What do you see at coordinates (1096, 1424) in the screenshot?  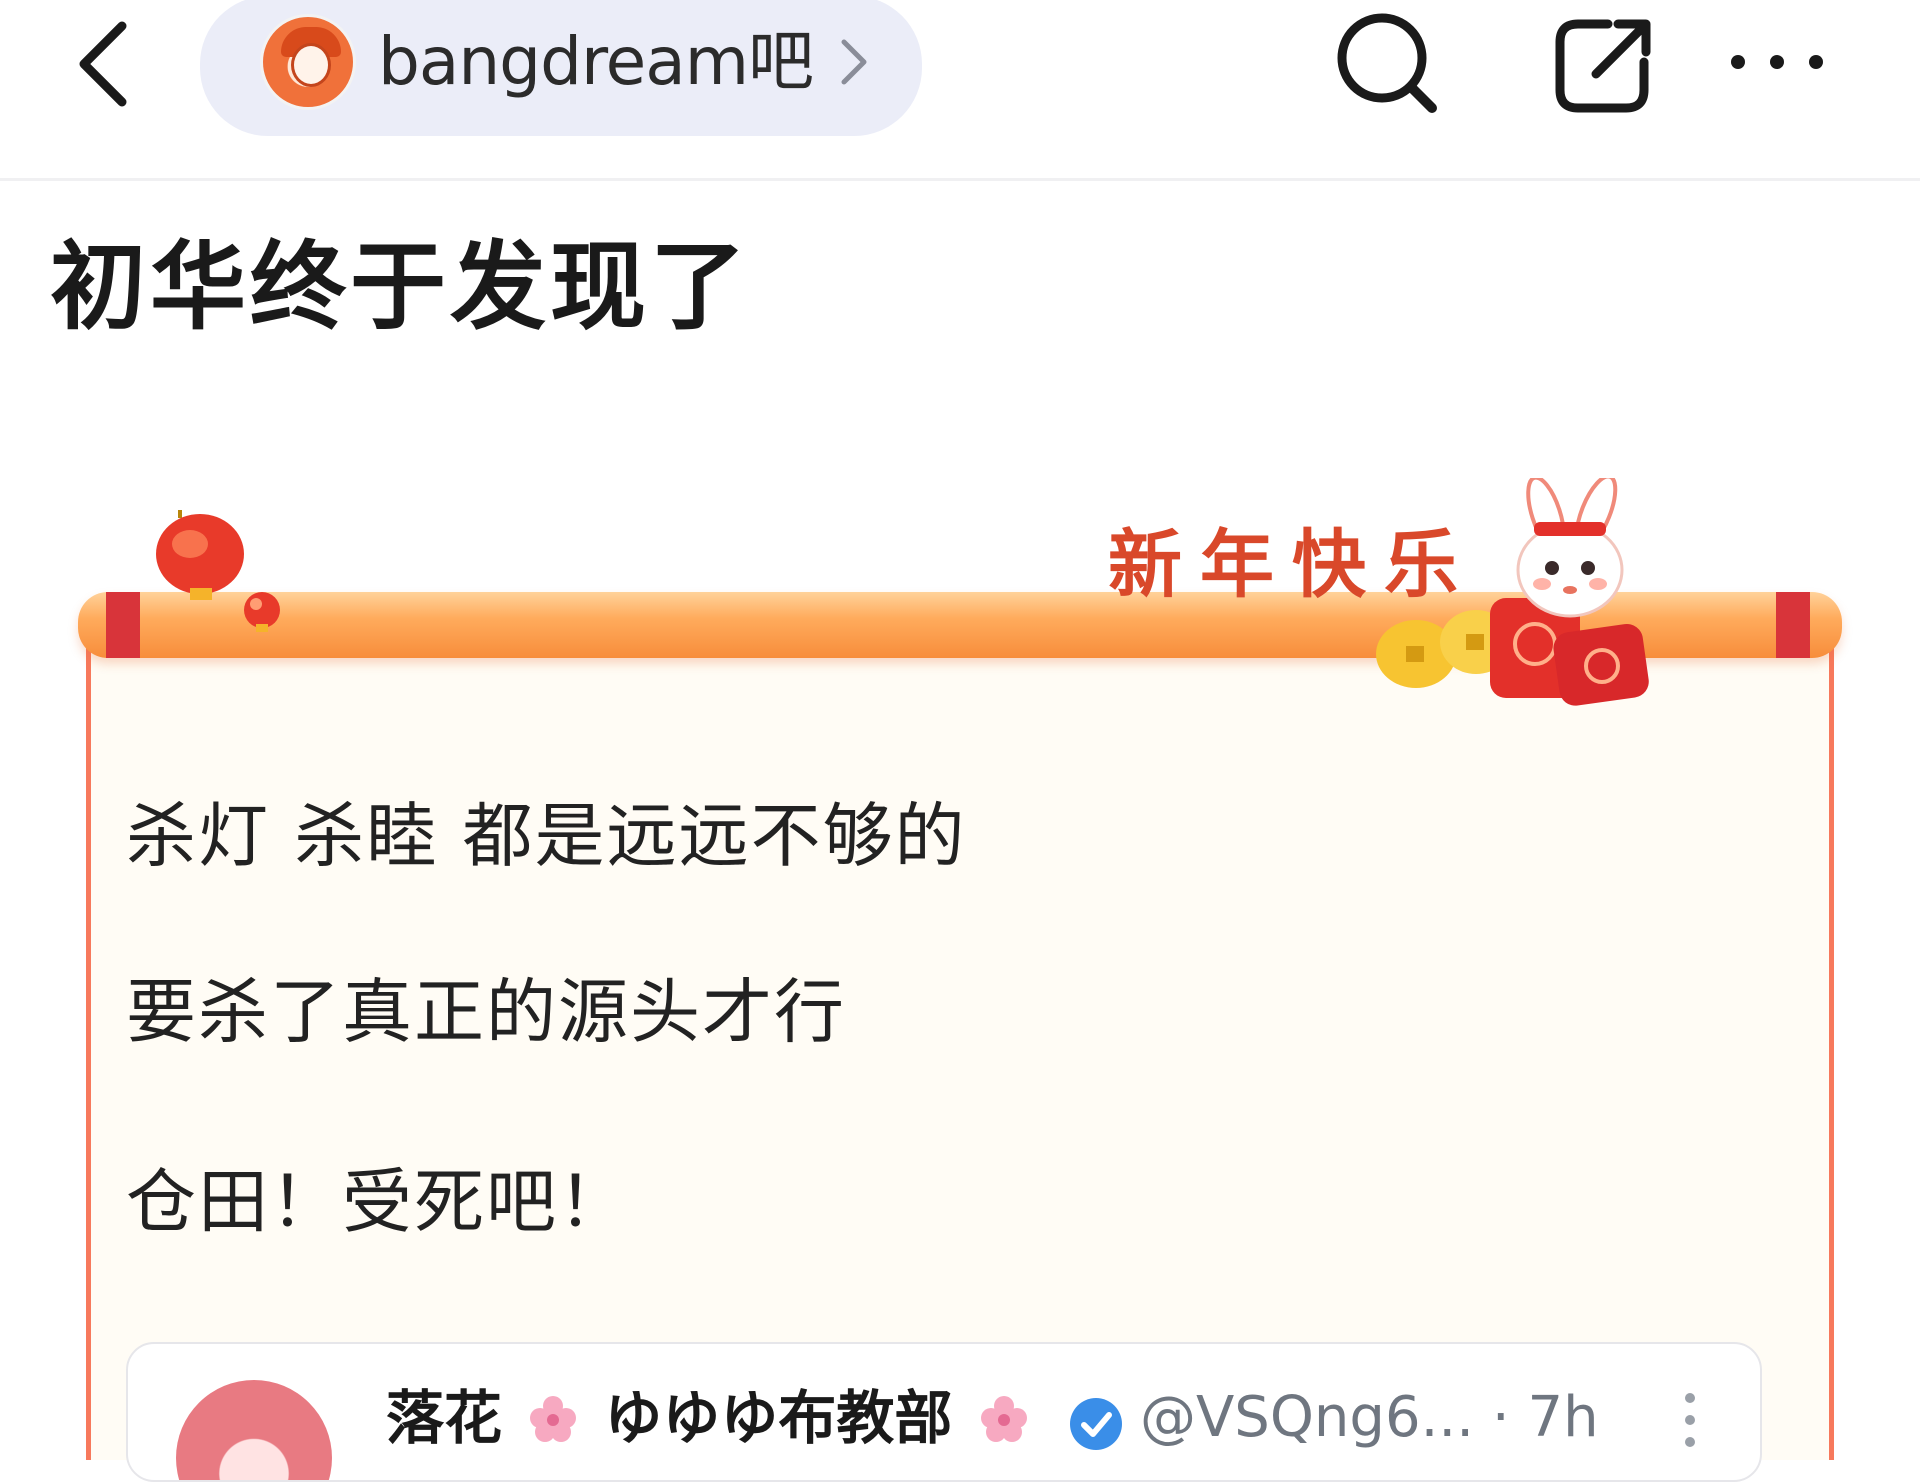 I see `verified-icon` at bounding box center [1096, 1424].